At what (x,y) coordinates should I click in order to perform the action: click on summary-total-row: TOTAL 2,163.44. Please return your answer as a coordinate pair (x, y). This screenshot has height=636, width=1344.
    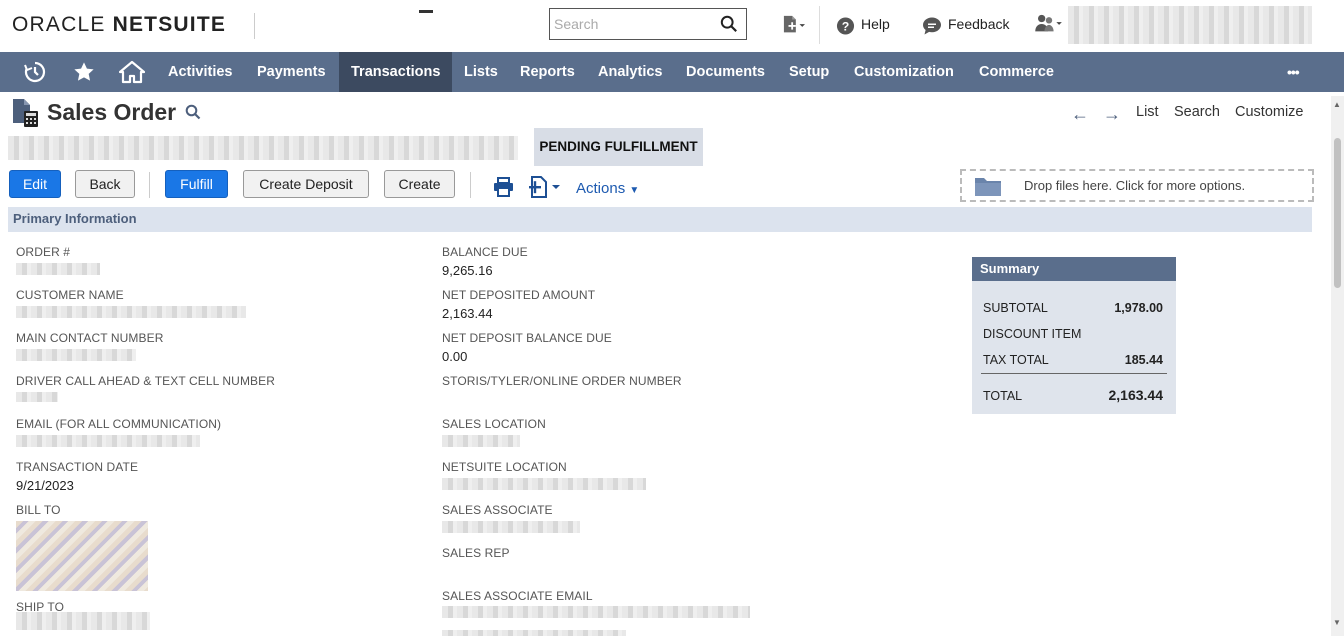
    Looking at the image, I should click on (1073, 395).